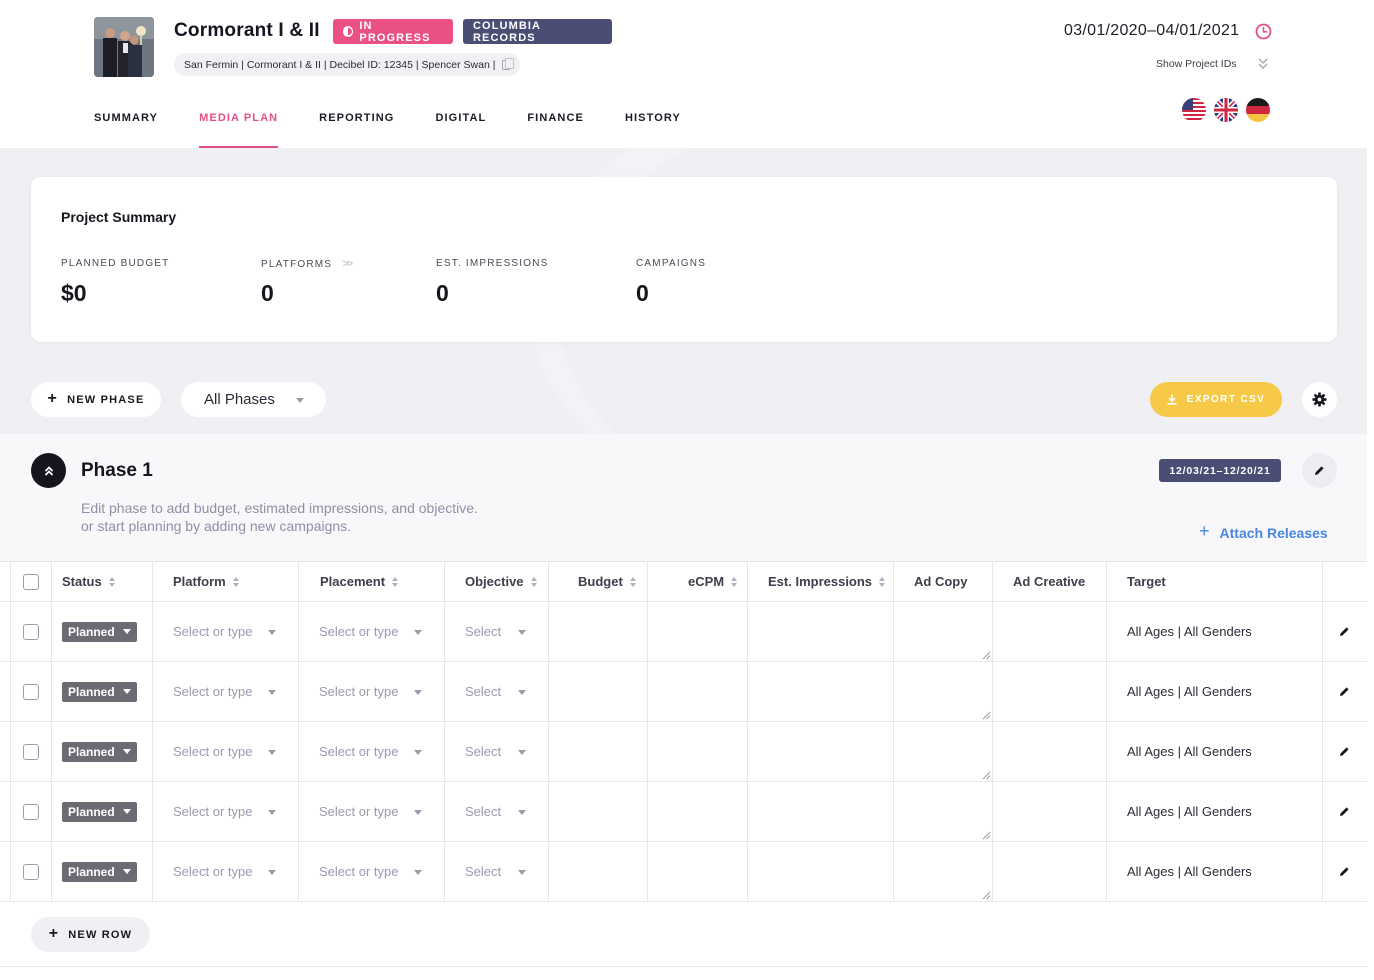 Image resolution: width=1374 pixels, height=980 pixels. I want to click on column-header-placement: Placement, so click(359, 581).